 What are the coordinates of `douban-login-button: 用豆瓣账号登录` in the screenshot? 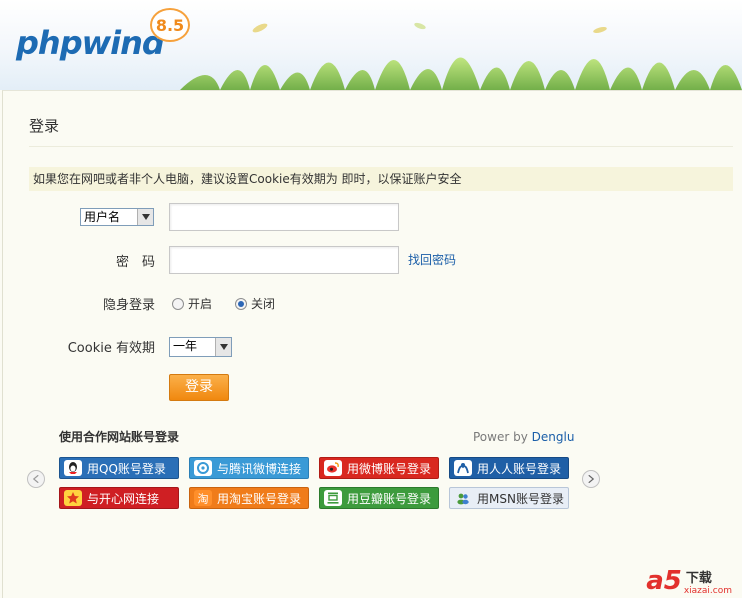 It's located at (379, 498).